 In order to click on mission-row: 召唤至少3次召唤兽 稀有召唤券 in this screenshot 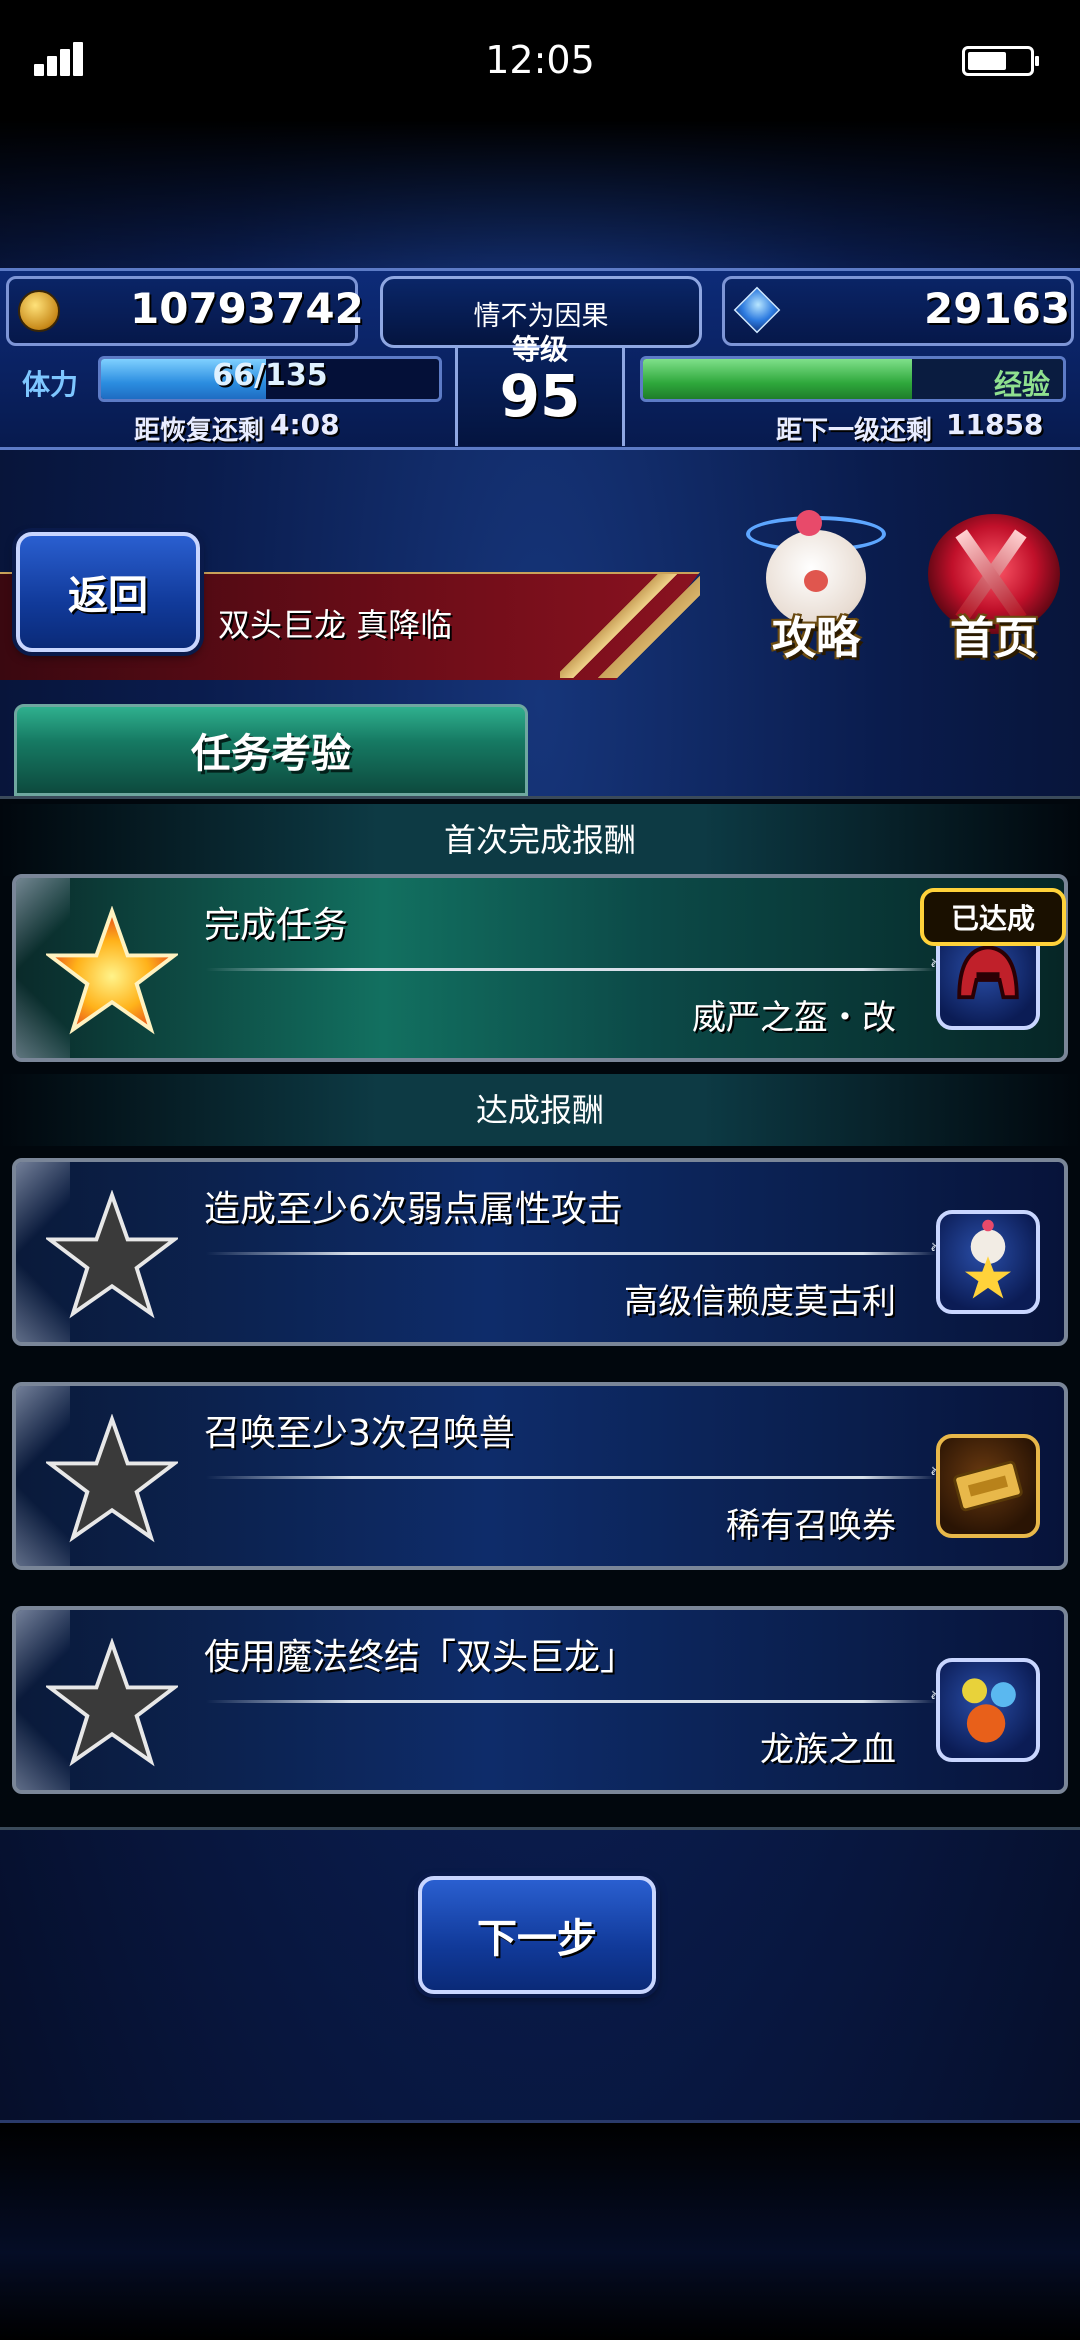, I will do `click(540, 1476)`.